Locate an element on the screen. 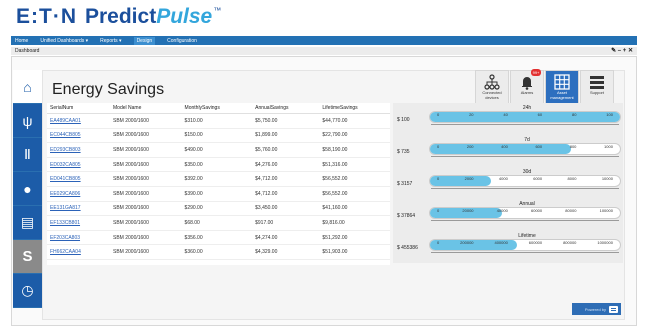 The height and width of the screenshot is (331, 645). gauge-ticks: 0 2000 4000 6000 8000 10000 is located at coordinates (525, 178).